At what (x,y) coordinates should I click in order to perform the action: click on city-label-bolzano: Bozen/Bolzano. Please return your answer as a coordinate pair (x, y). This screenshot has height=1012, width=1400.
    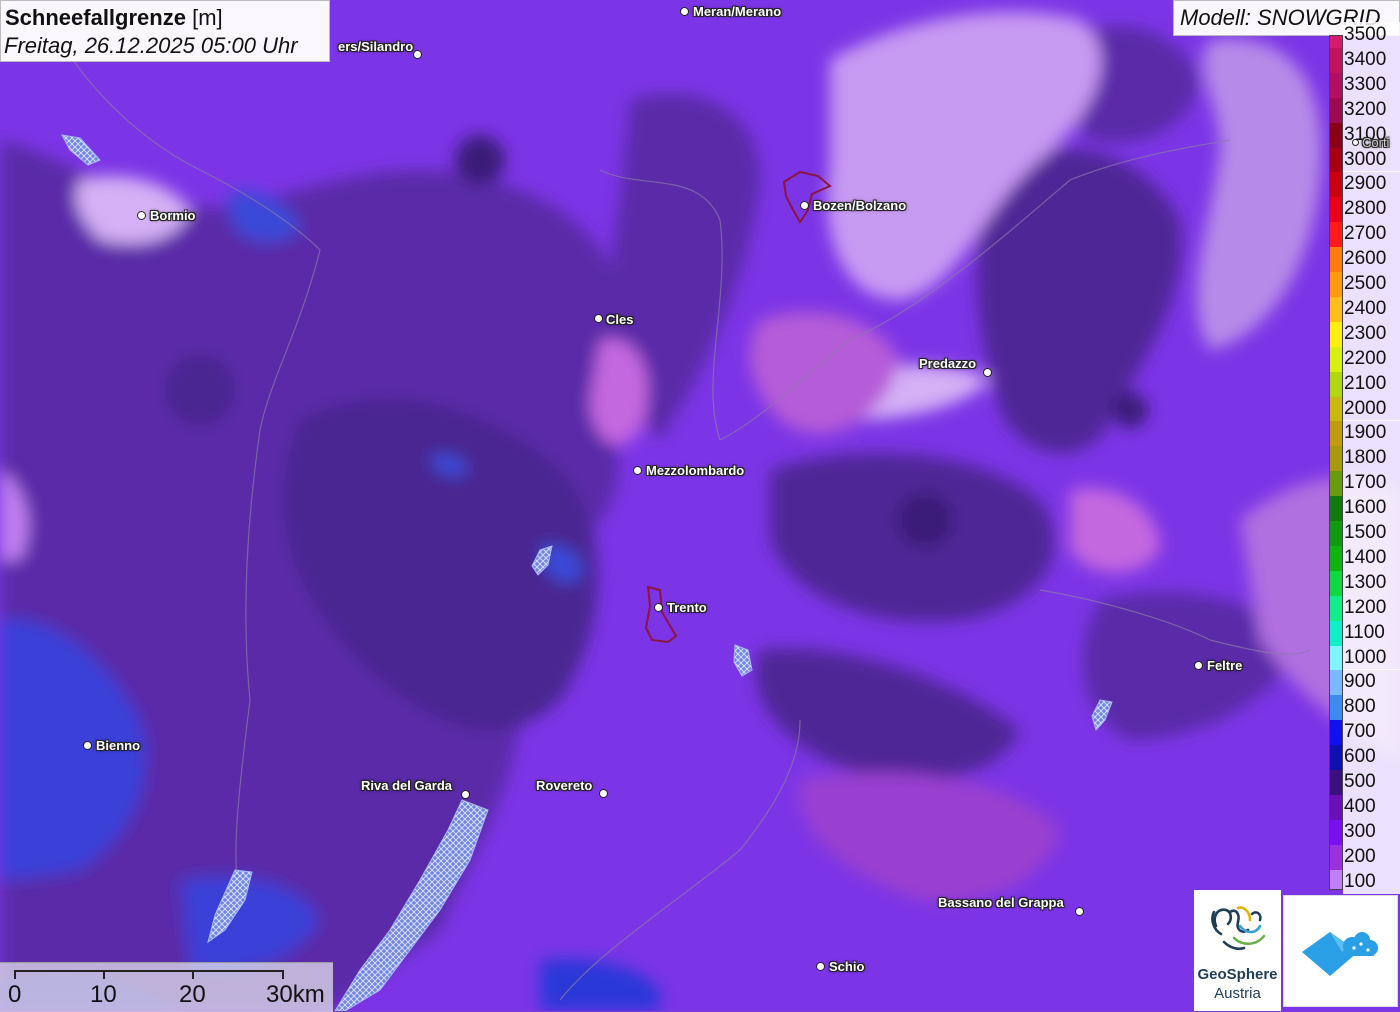
    Looking at the image, I should click on (859, 205).